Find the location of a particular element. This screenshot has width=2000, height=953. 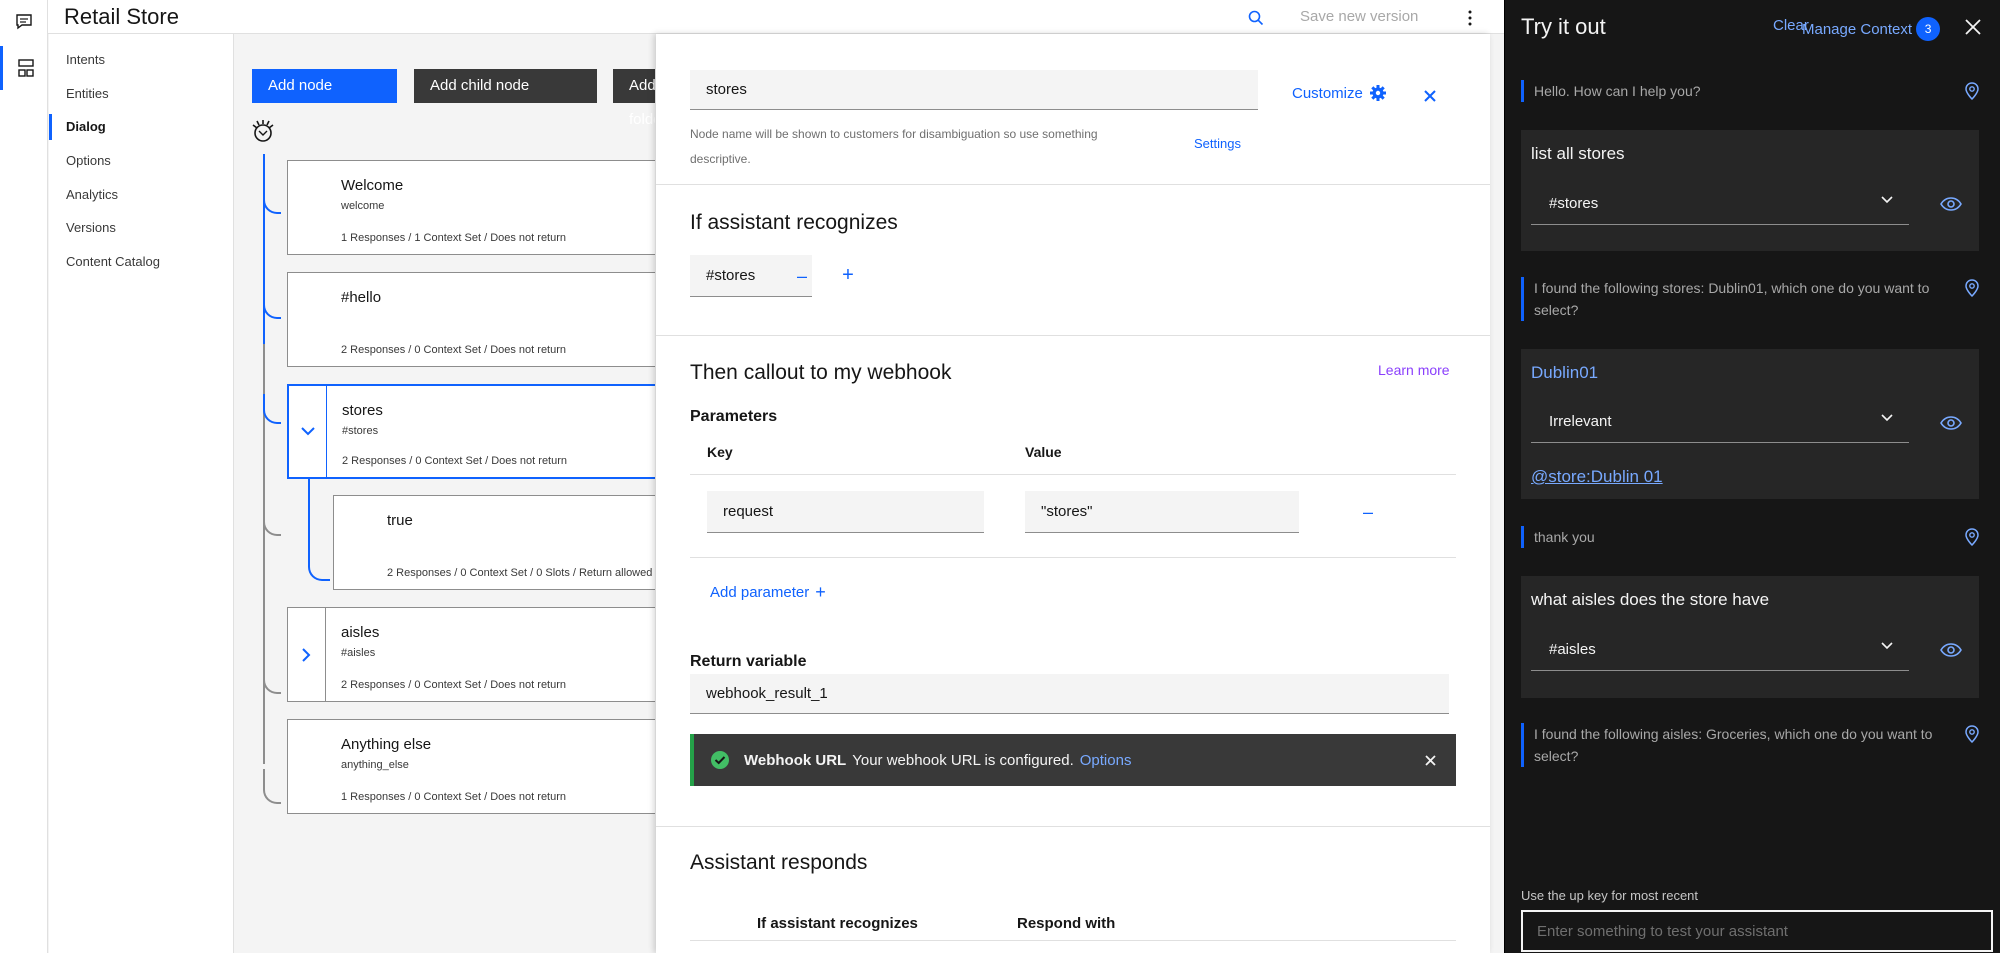

intent-select: Irrelevant is located at coordinates (1720, 422).